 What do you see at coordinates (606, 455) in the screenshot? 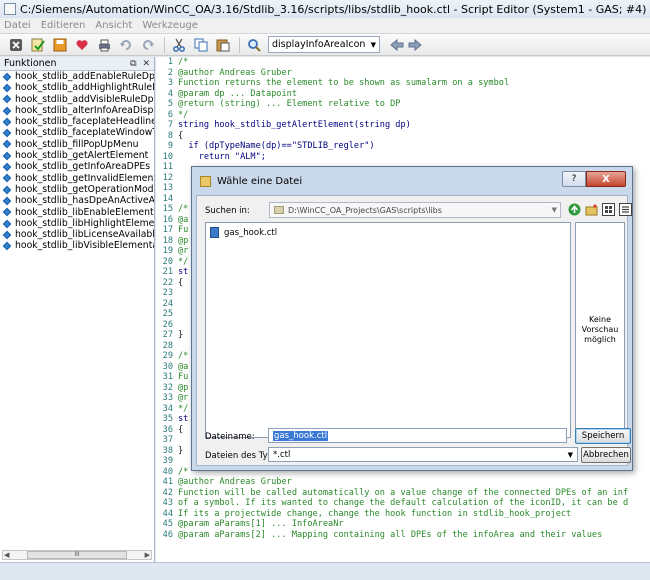
I see `cancel-button: Abbrechen` at bounding box center [606, 455].